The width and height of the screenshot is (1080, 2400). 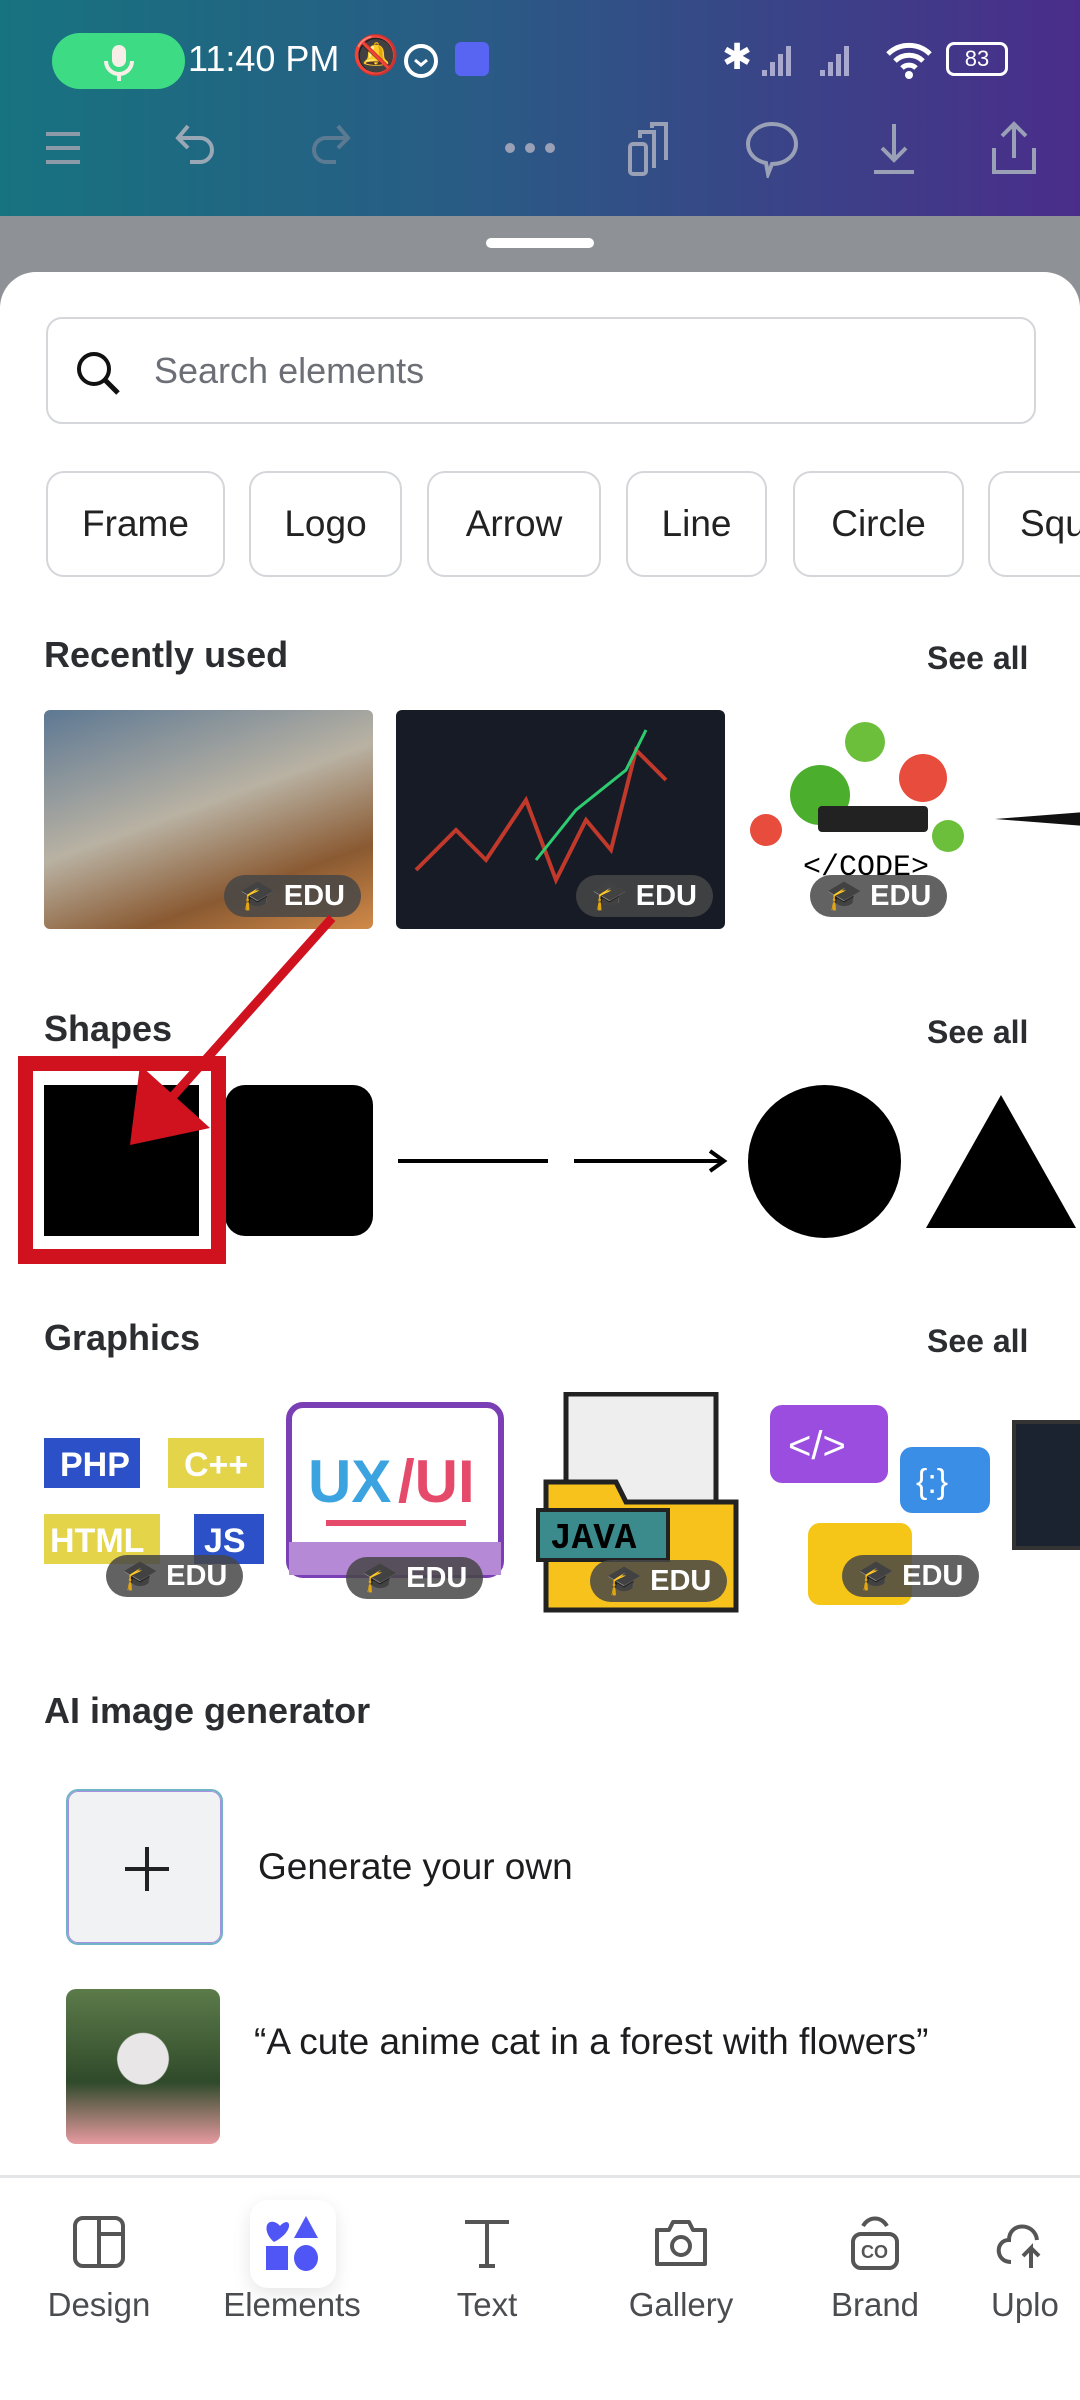 What do you see at coordinates (143, 2066) in the screenshot?
I see `cat-prompt-thumbnail` at bounding box center [143, 2066].